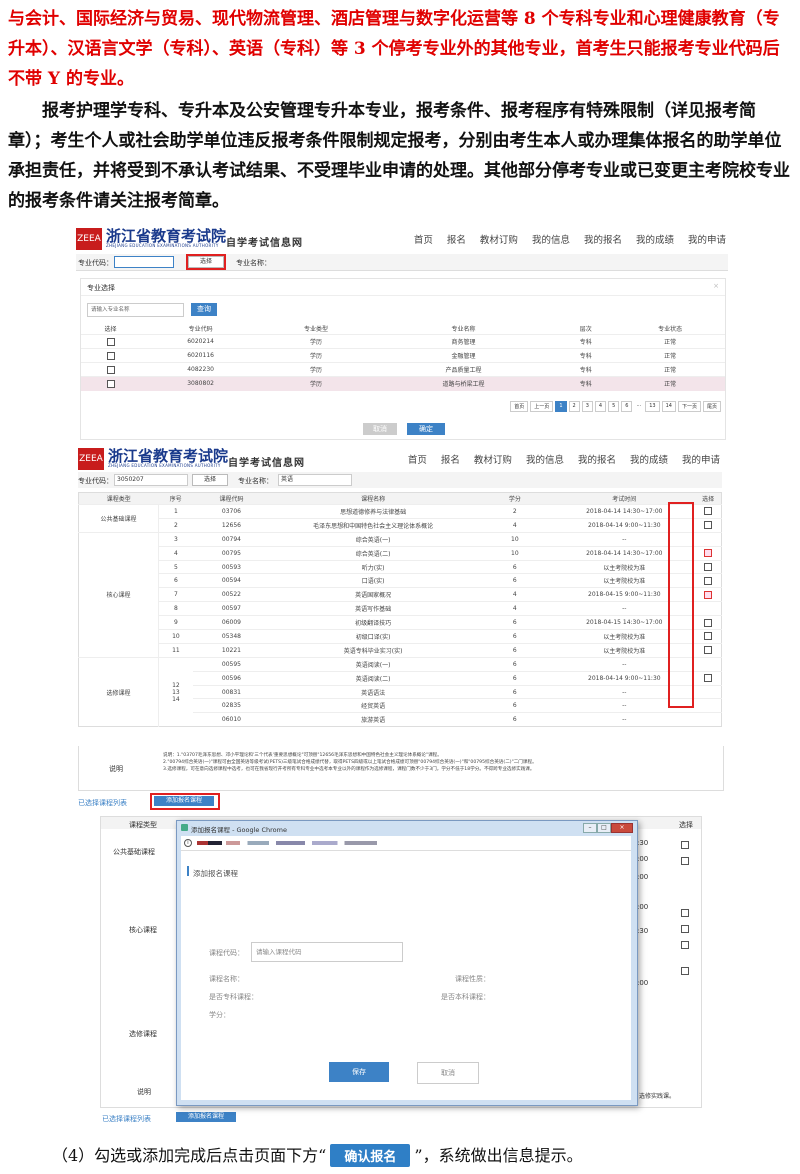 The width and height of the screenshot is (800, 1174). What do you see at coordinates (185, 801) in the screenshot?
I see `highlight-add-button` at bounding box center [185, 801].